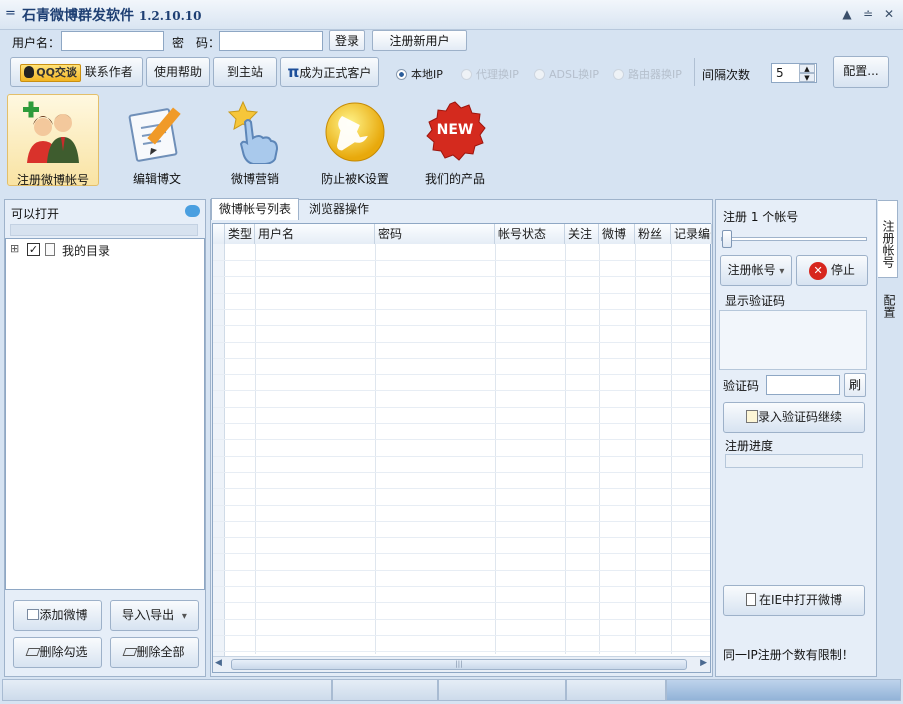 The width and height of the screenshot is (903, 704). I want to click on stop-icon: ✕, so click(818, 270).